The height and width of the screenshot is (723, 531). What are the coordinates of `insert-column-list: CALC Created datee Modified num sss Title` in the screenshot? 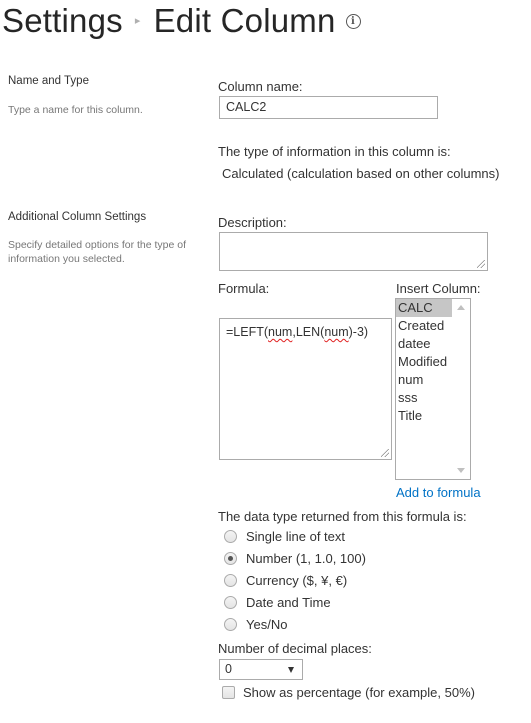 It's located at (433, 362).